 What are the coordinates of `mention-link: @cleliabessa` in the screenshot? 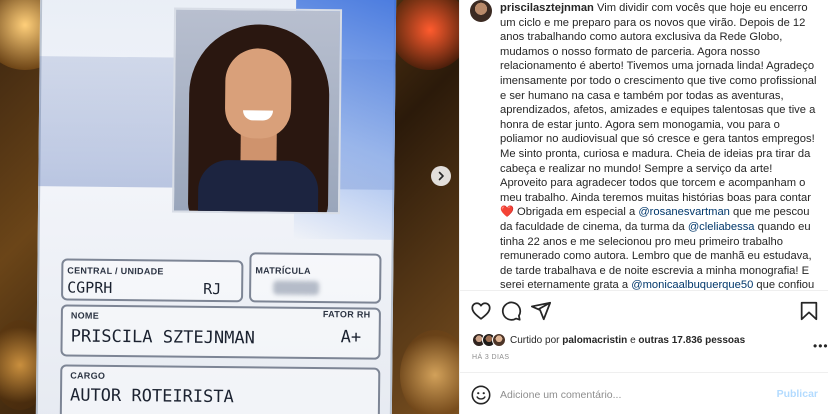 It's located at (721, 227).